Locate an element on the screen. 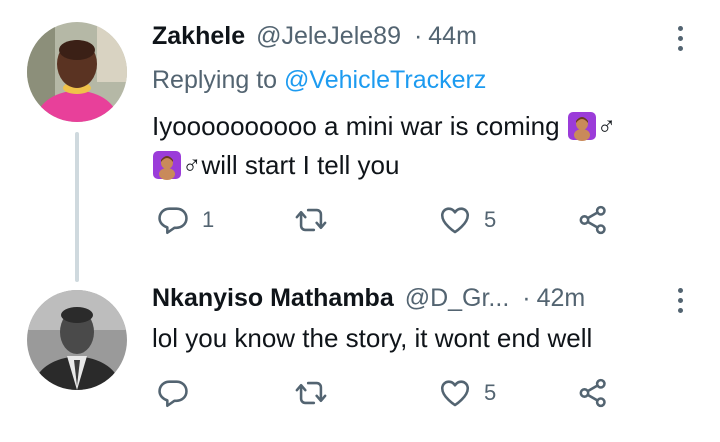  reply-button: 1 is located at coordinates (185, 220).